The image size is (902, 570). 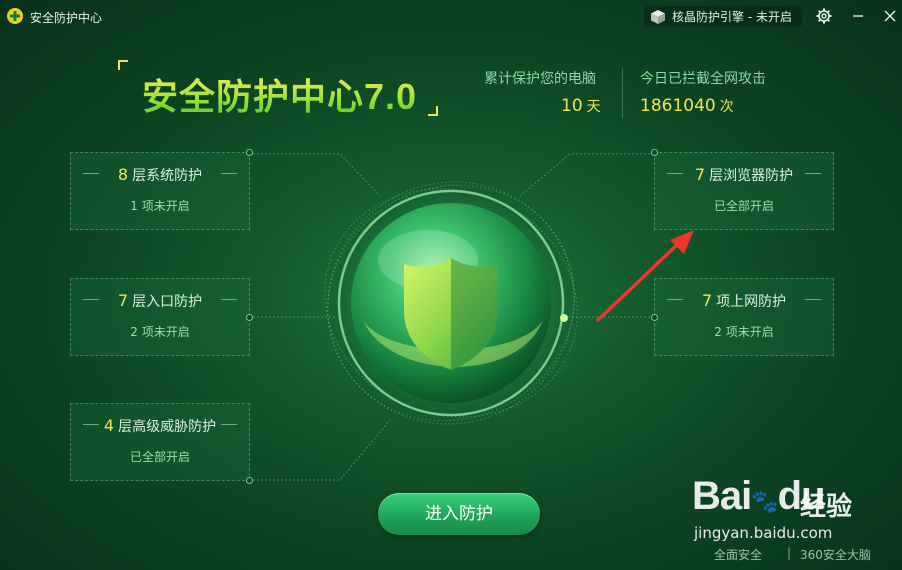 I want to click on card-count: 4, so click(x=109, y=425).